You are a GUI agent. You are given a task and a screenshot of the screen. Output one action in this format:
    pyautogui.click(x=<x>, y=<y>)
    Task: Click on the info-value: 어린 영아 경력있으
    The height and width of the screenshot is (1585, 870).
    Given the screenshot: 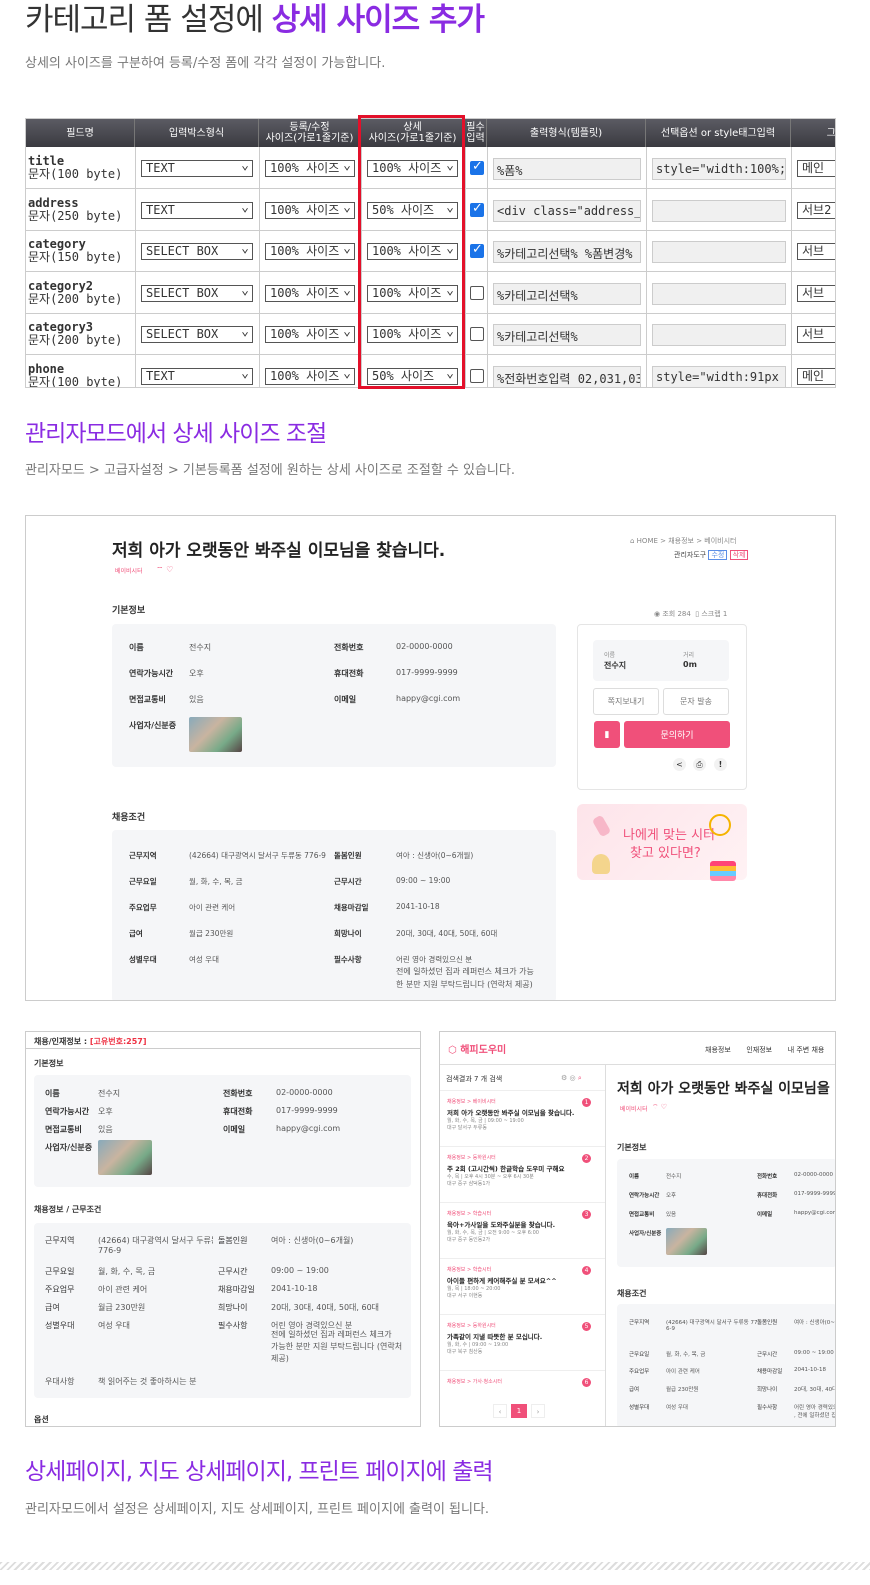 What is the action you would take?
    pyautogui.click(x=815, y=1408)
    